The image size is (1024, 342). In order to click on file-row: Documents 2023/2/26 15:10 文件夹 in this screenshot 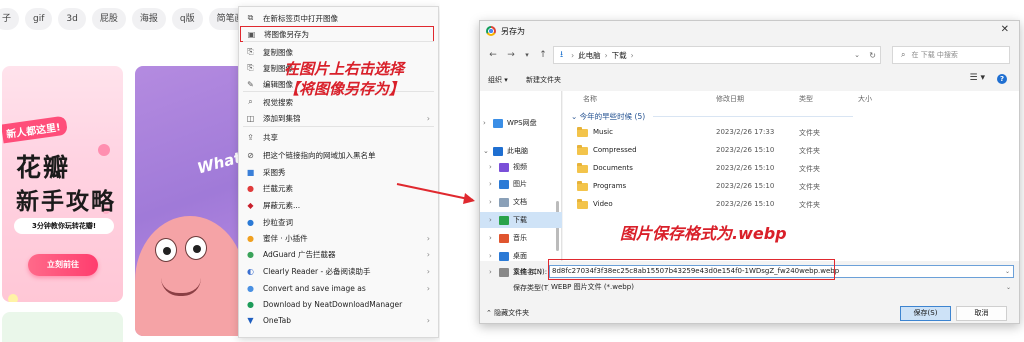, I will do `click(791, 169)`.